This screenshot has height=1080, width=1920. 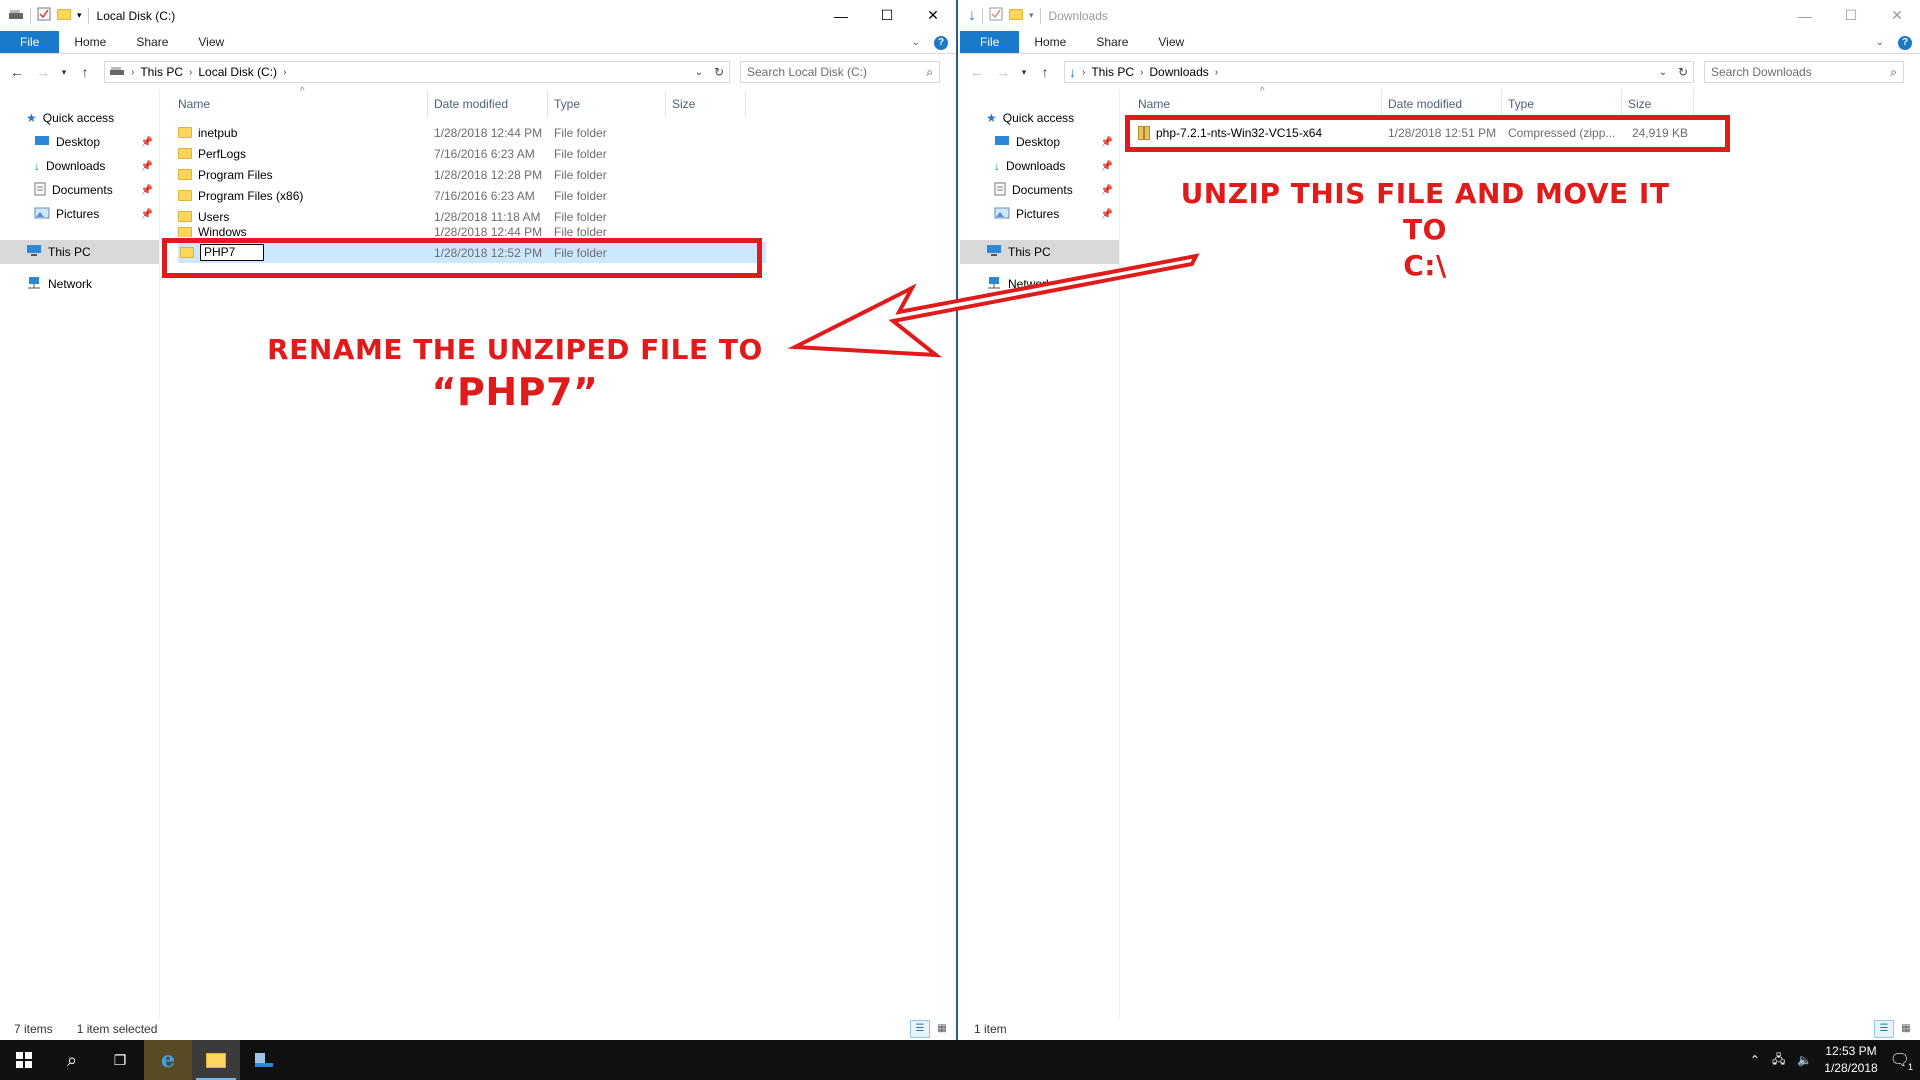 I want to click on network-status-icon: 🖧, so click(x=1778, y=1060).